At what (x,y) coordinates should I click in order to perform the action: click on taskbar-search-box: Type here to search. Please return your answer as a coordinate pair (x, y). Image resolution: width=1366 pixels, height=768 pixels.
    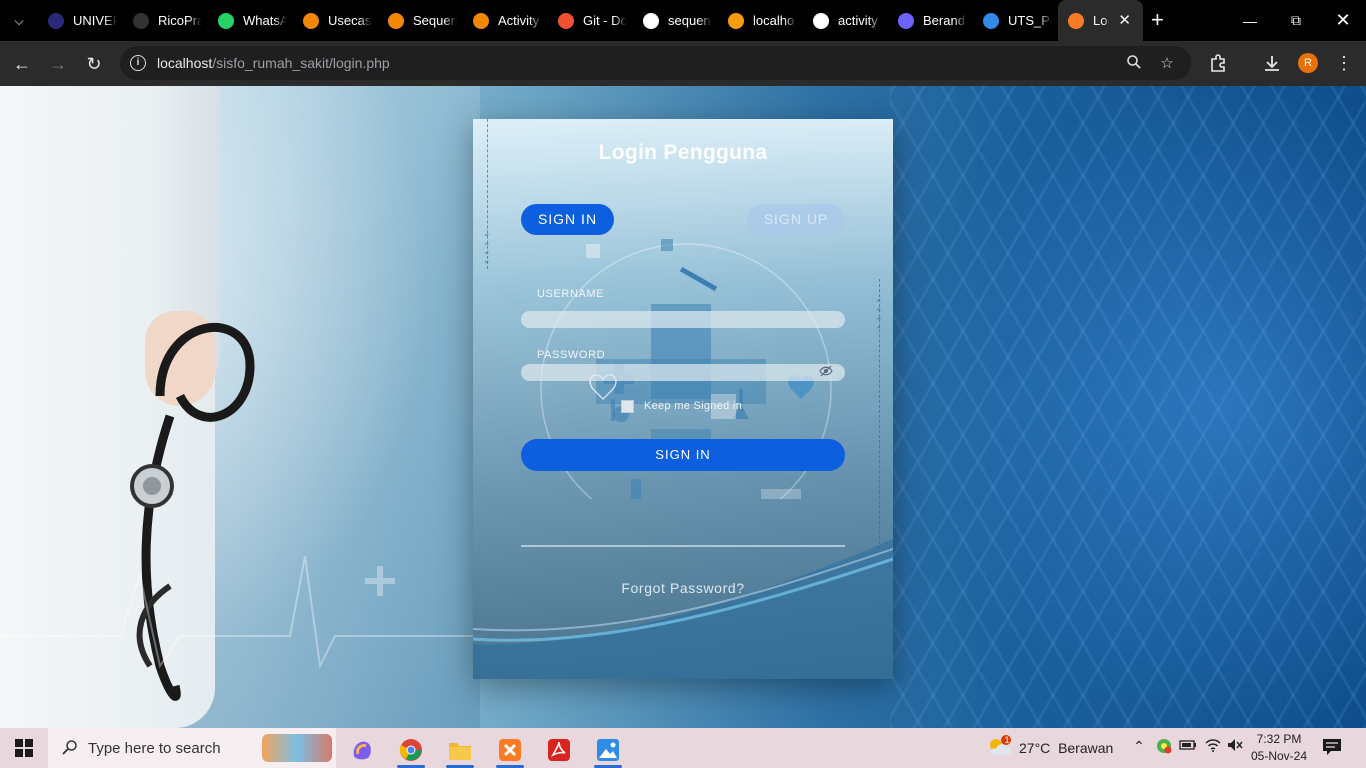
    Looking at the image, I should click on (192, 748).